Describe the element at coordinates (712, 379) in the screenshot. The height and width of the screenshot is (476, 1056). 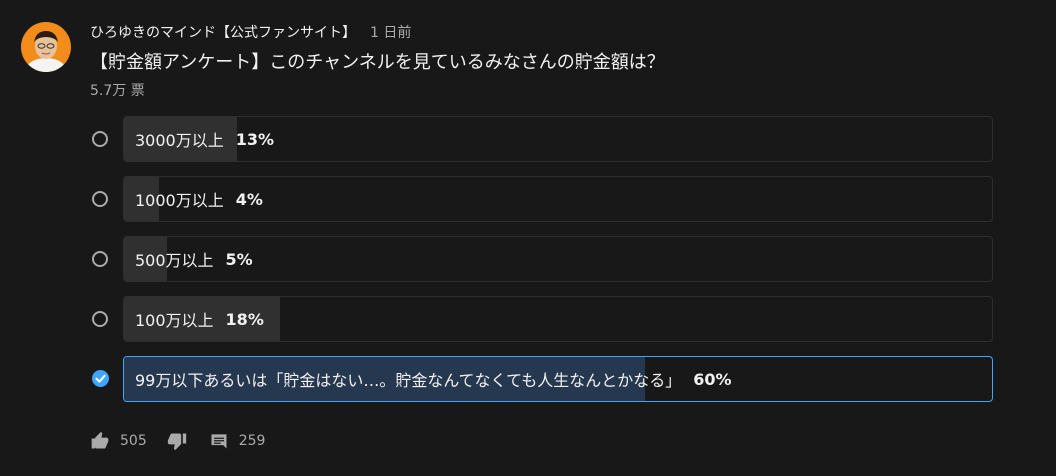
I see `option-percent: 60%` at that location.